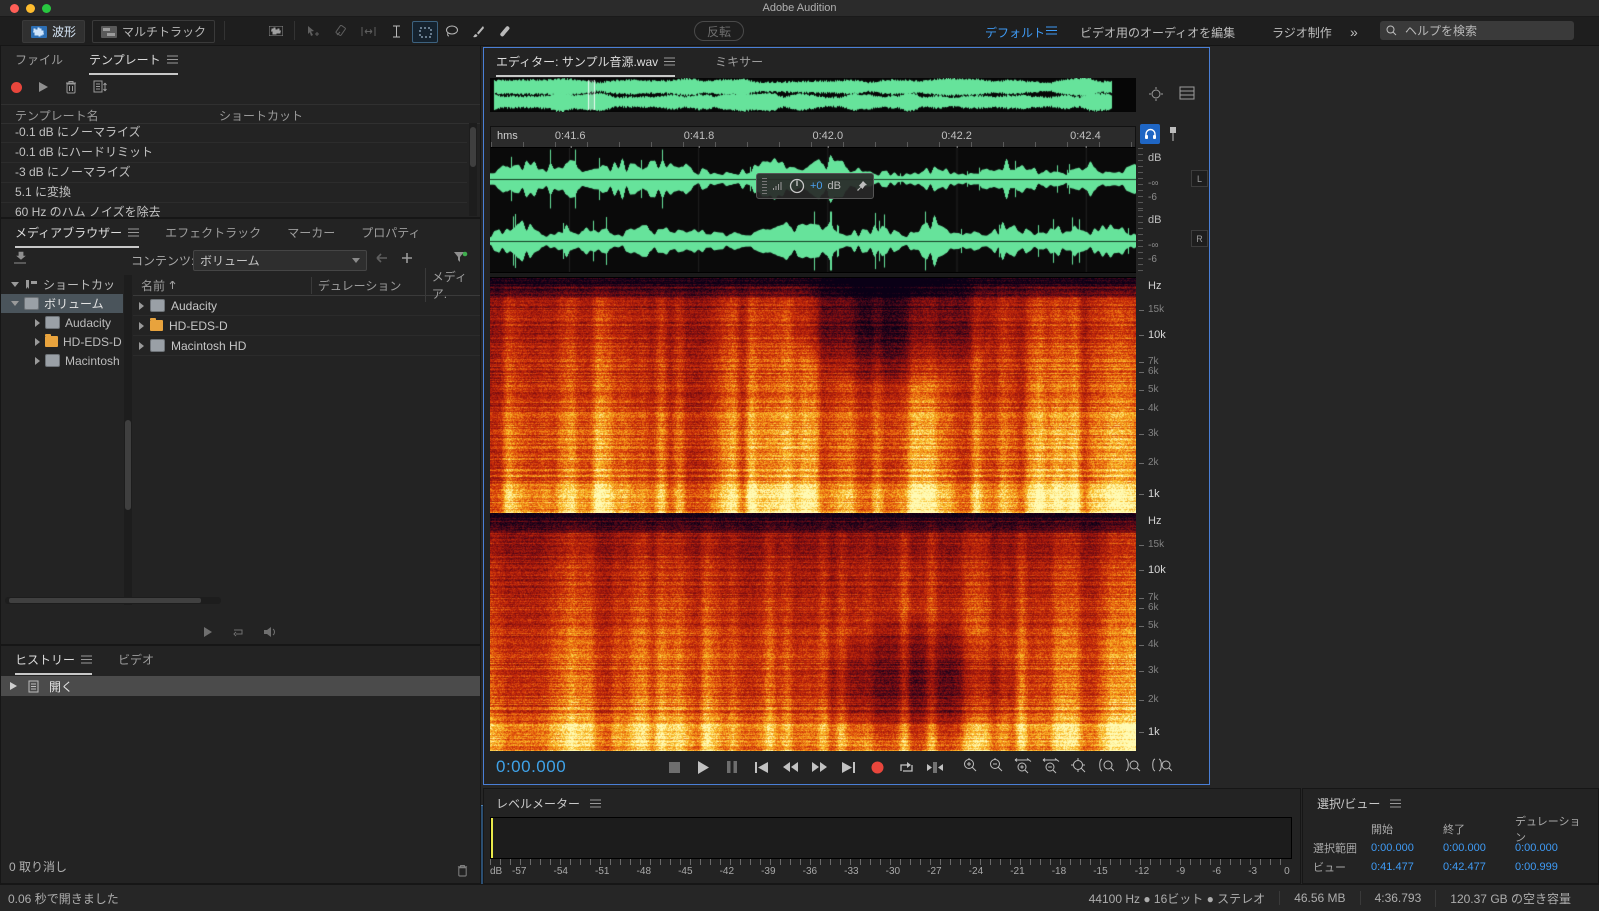 The height and width of the screenshot is (911, 1599). What do you see at coordinates (154, 31) in the screenshot?
I see `multitrack-view-button: マルチトラック` at bounding box center [154, 31].